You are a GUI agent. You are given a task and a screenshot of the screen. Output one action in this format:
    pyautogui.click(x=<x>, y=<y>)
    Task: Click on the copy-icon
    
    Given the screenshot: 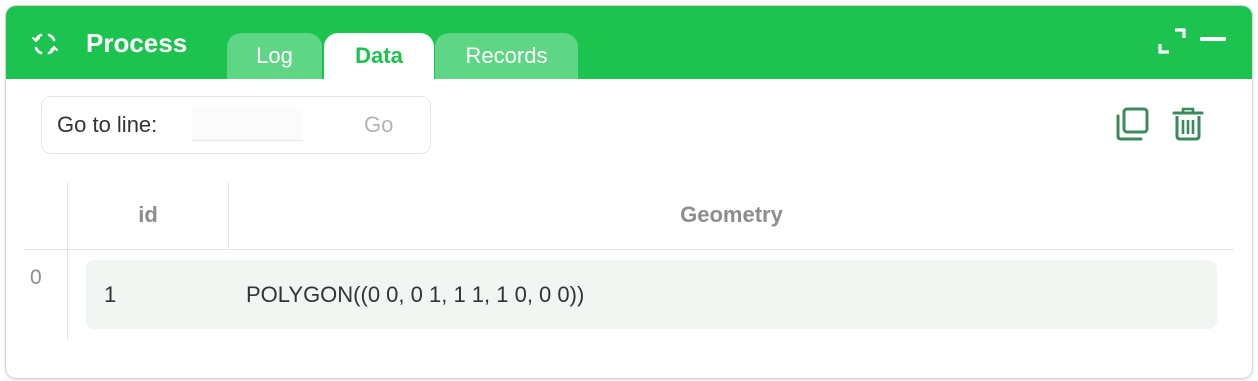 What is the action you would take?
    pyautogui.click(x=1132, y=124)
    